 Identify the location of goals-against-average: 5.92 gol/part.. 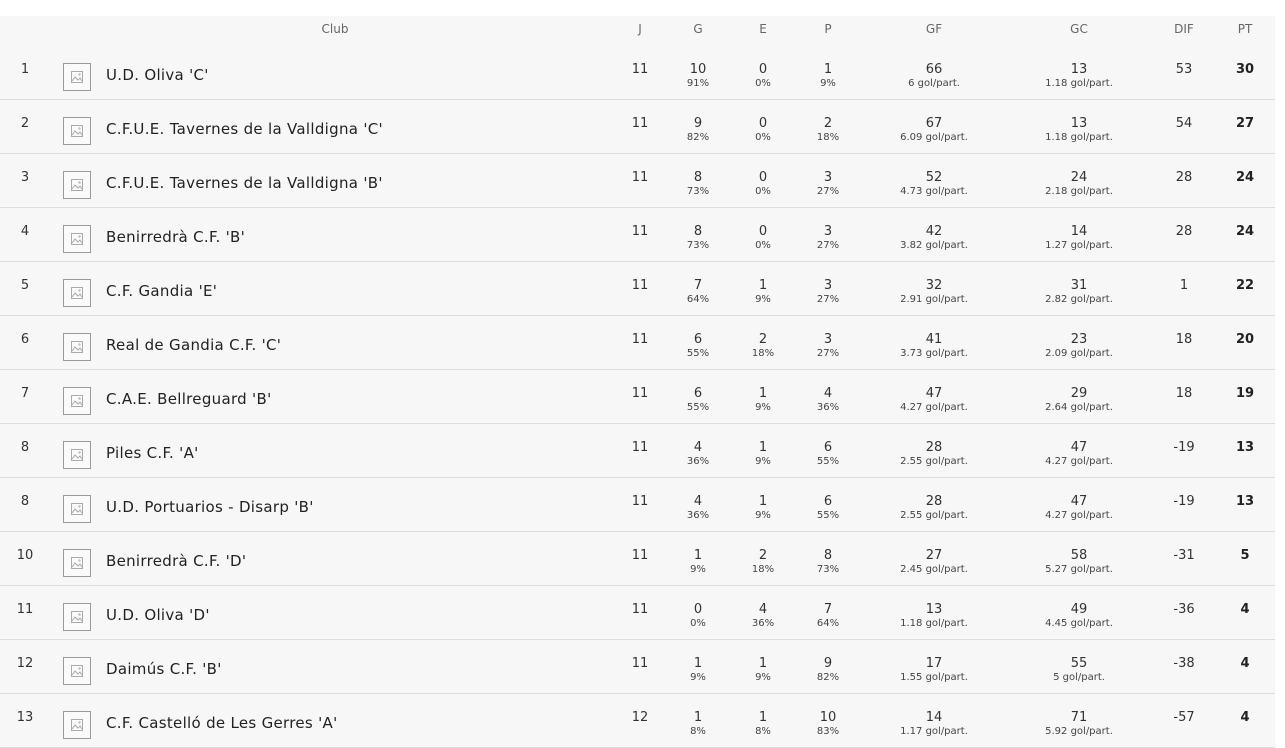
(1079, 731).